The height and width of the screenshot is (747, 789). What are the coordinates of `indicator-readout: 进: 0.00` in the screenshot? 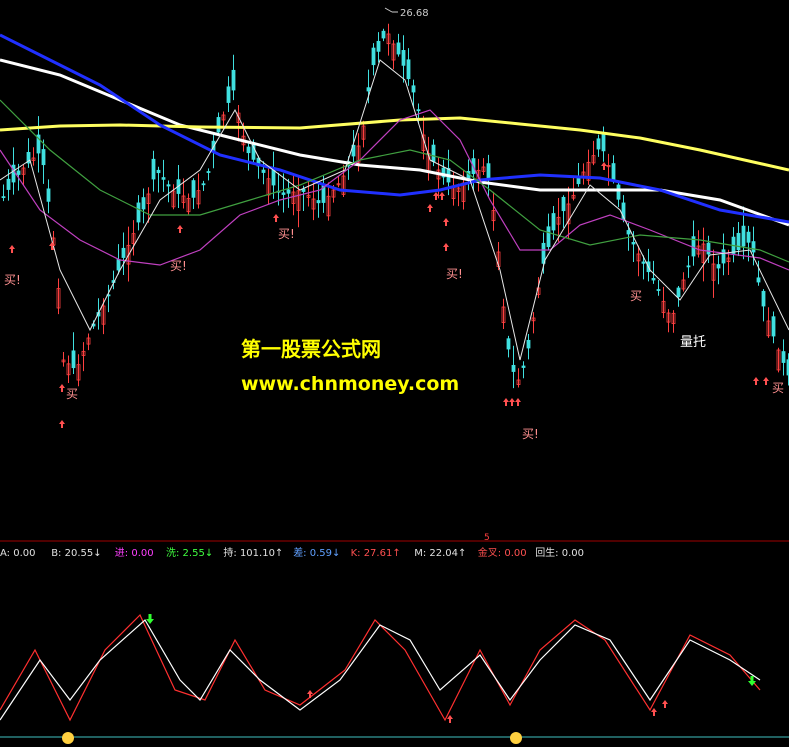 It's located at (134, 553).